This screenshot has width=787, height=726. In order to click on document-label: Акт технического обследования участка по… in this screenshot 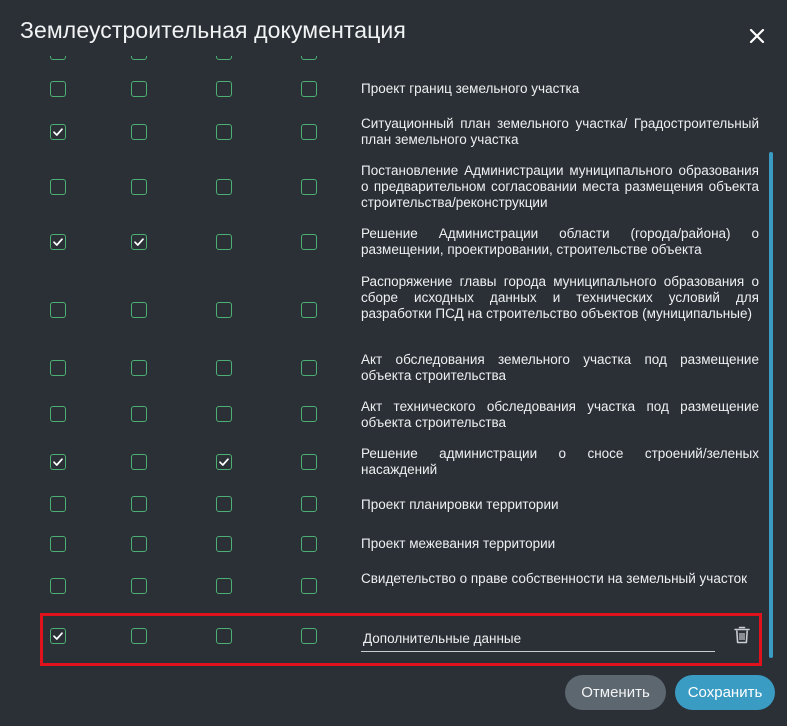, I will do `click(560, 415)`.